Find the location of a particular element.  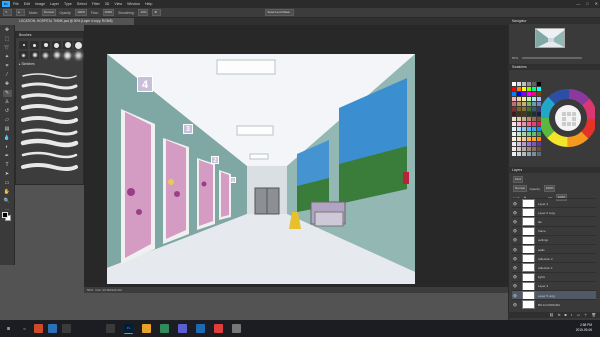

search-icon: ○ is located at coordinates (24, 328).